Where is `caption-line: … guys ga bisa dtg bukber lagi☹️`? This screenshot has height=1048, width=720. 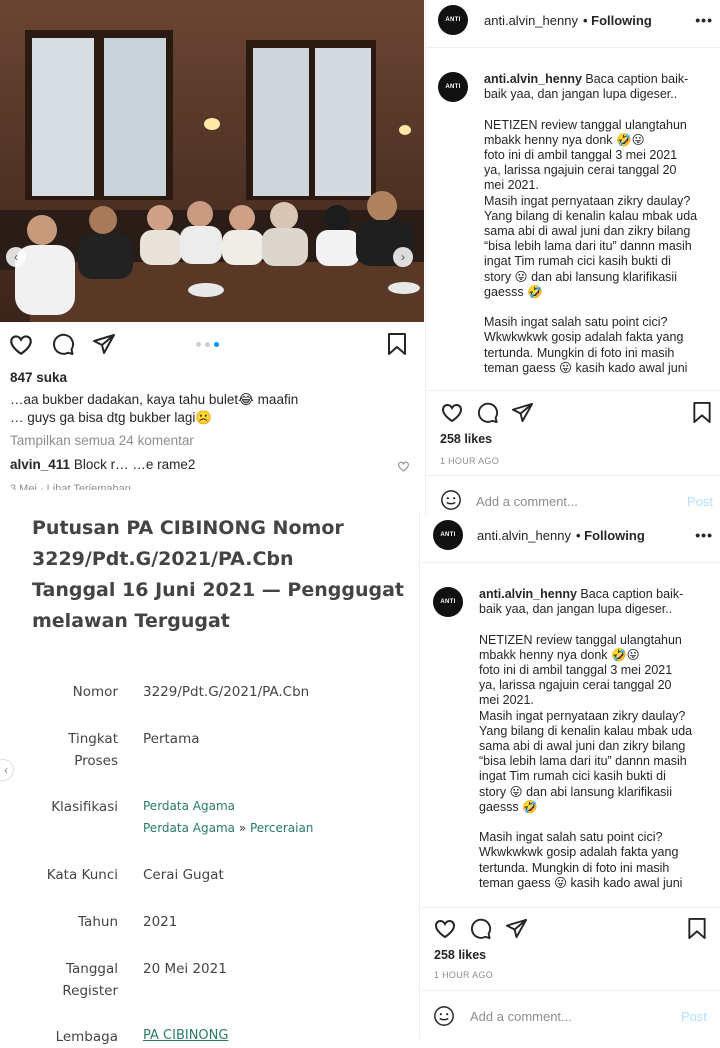 caption-line: … guys ga bisa dtg bukber lagi☹️ is located at coordinates (111, 417).